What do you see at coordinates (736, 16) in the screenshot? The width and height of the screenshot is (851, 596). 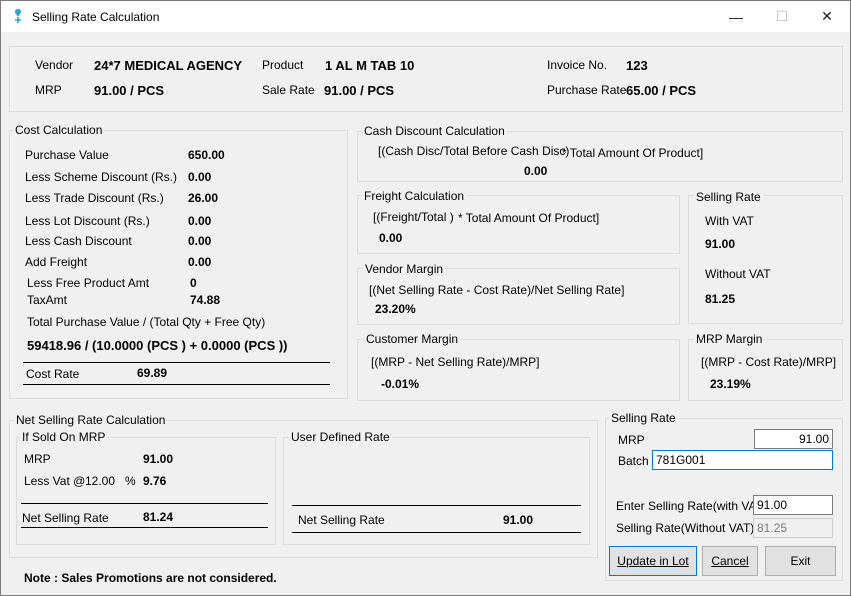 I see `minimize-button: —` at bounding box center [736, 16].